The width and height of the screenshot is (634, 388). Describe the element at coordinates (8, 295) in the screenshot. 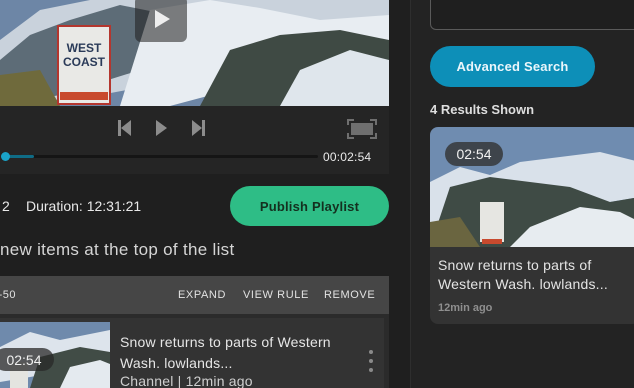

I see `range-label: 1-50` at that location.